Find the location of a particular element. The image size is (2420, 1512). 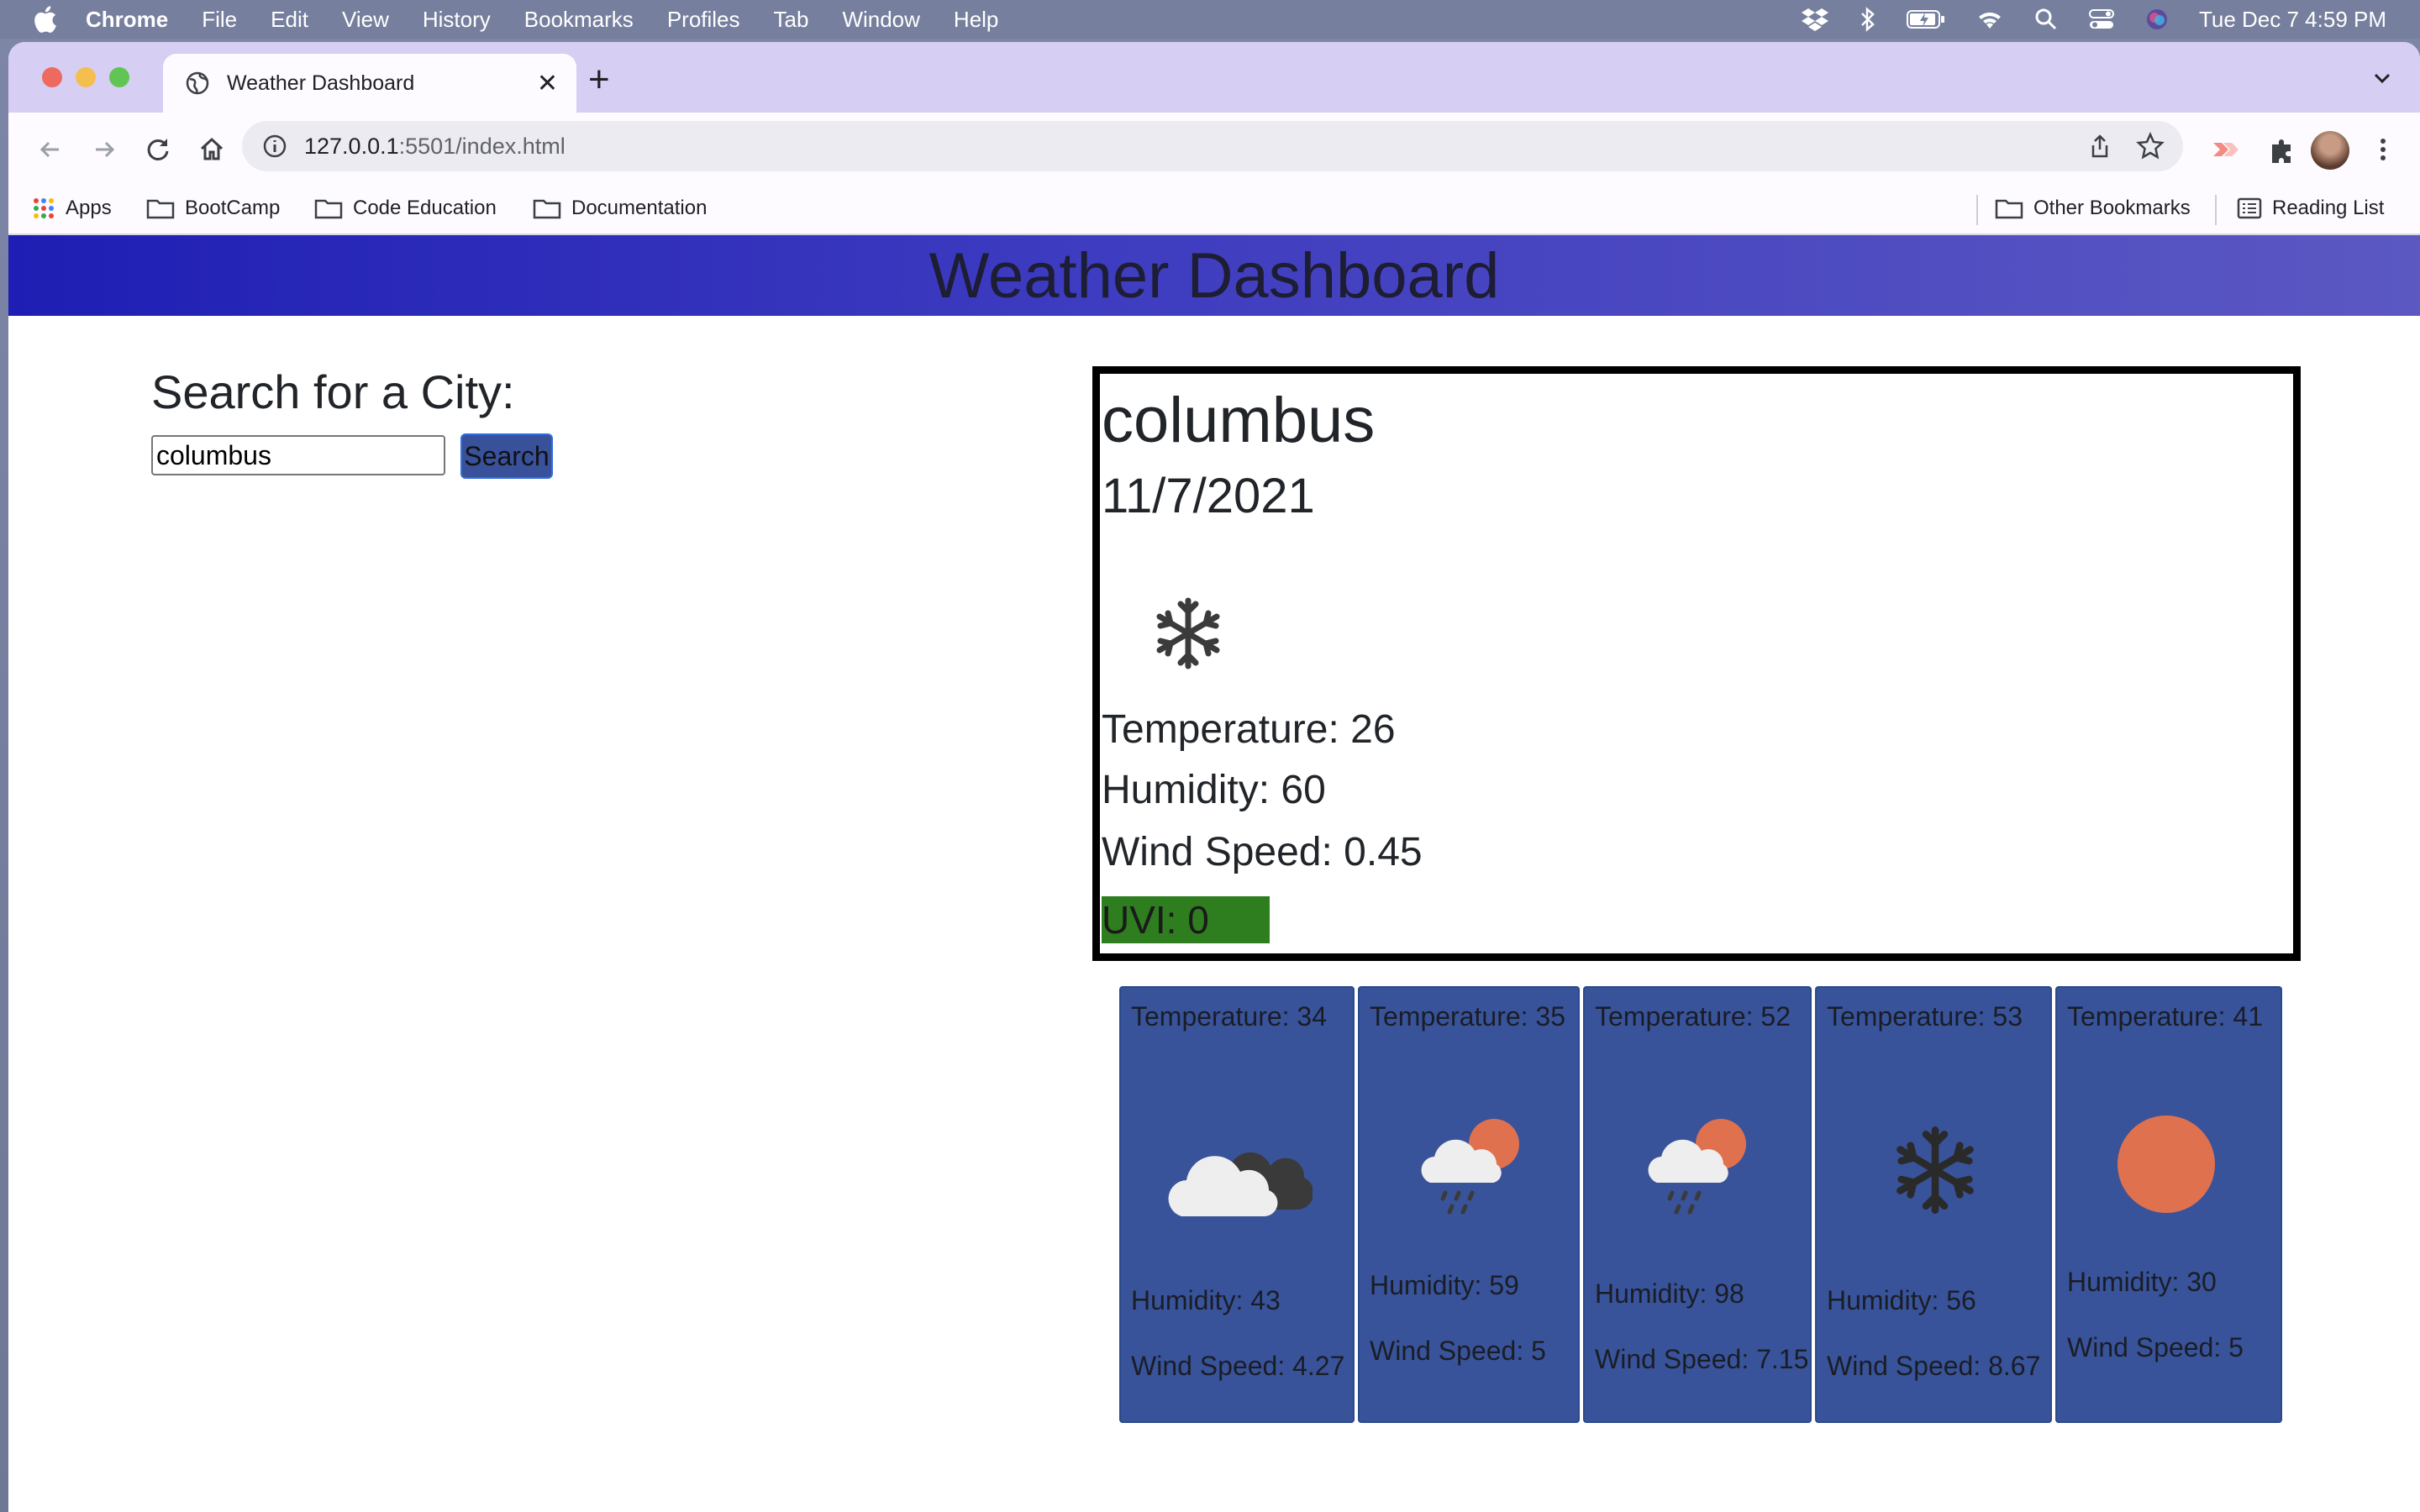

chrome-menu-icon is located at coordinates (2383, 149).